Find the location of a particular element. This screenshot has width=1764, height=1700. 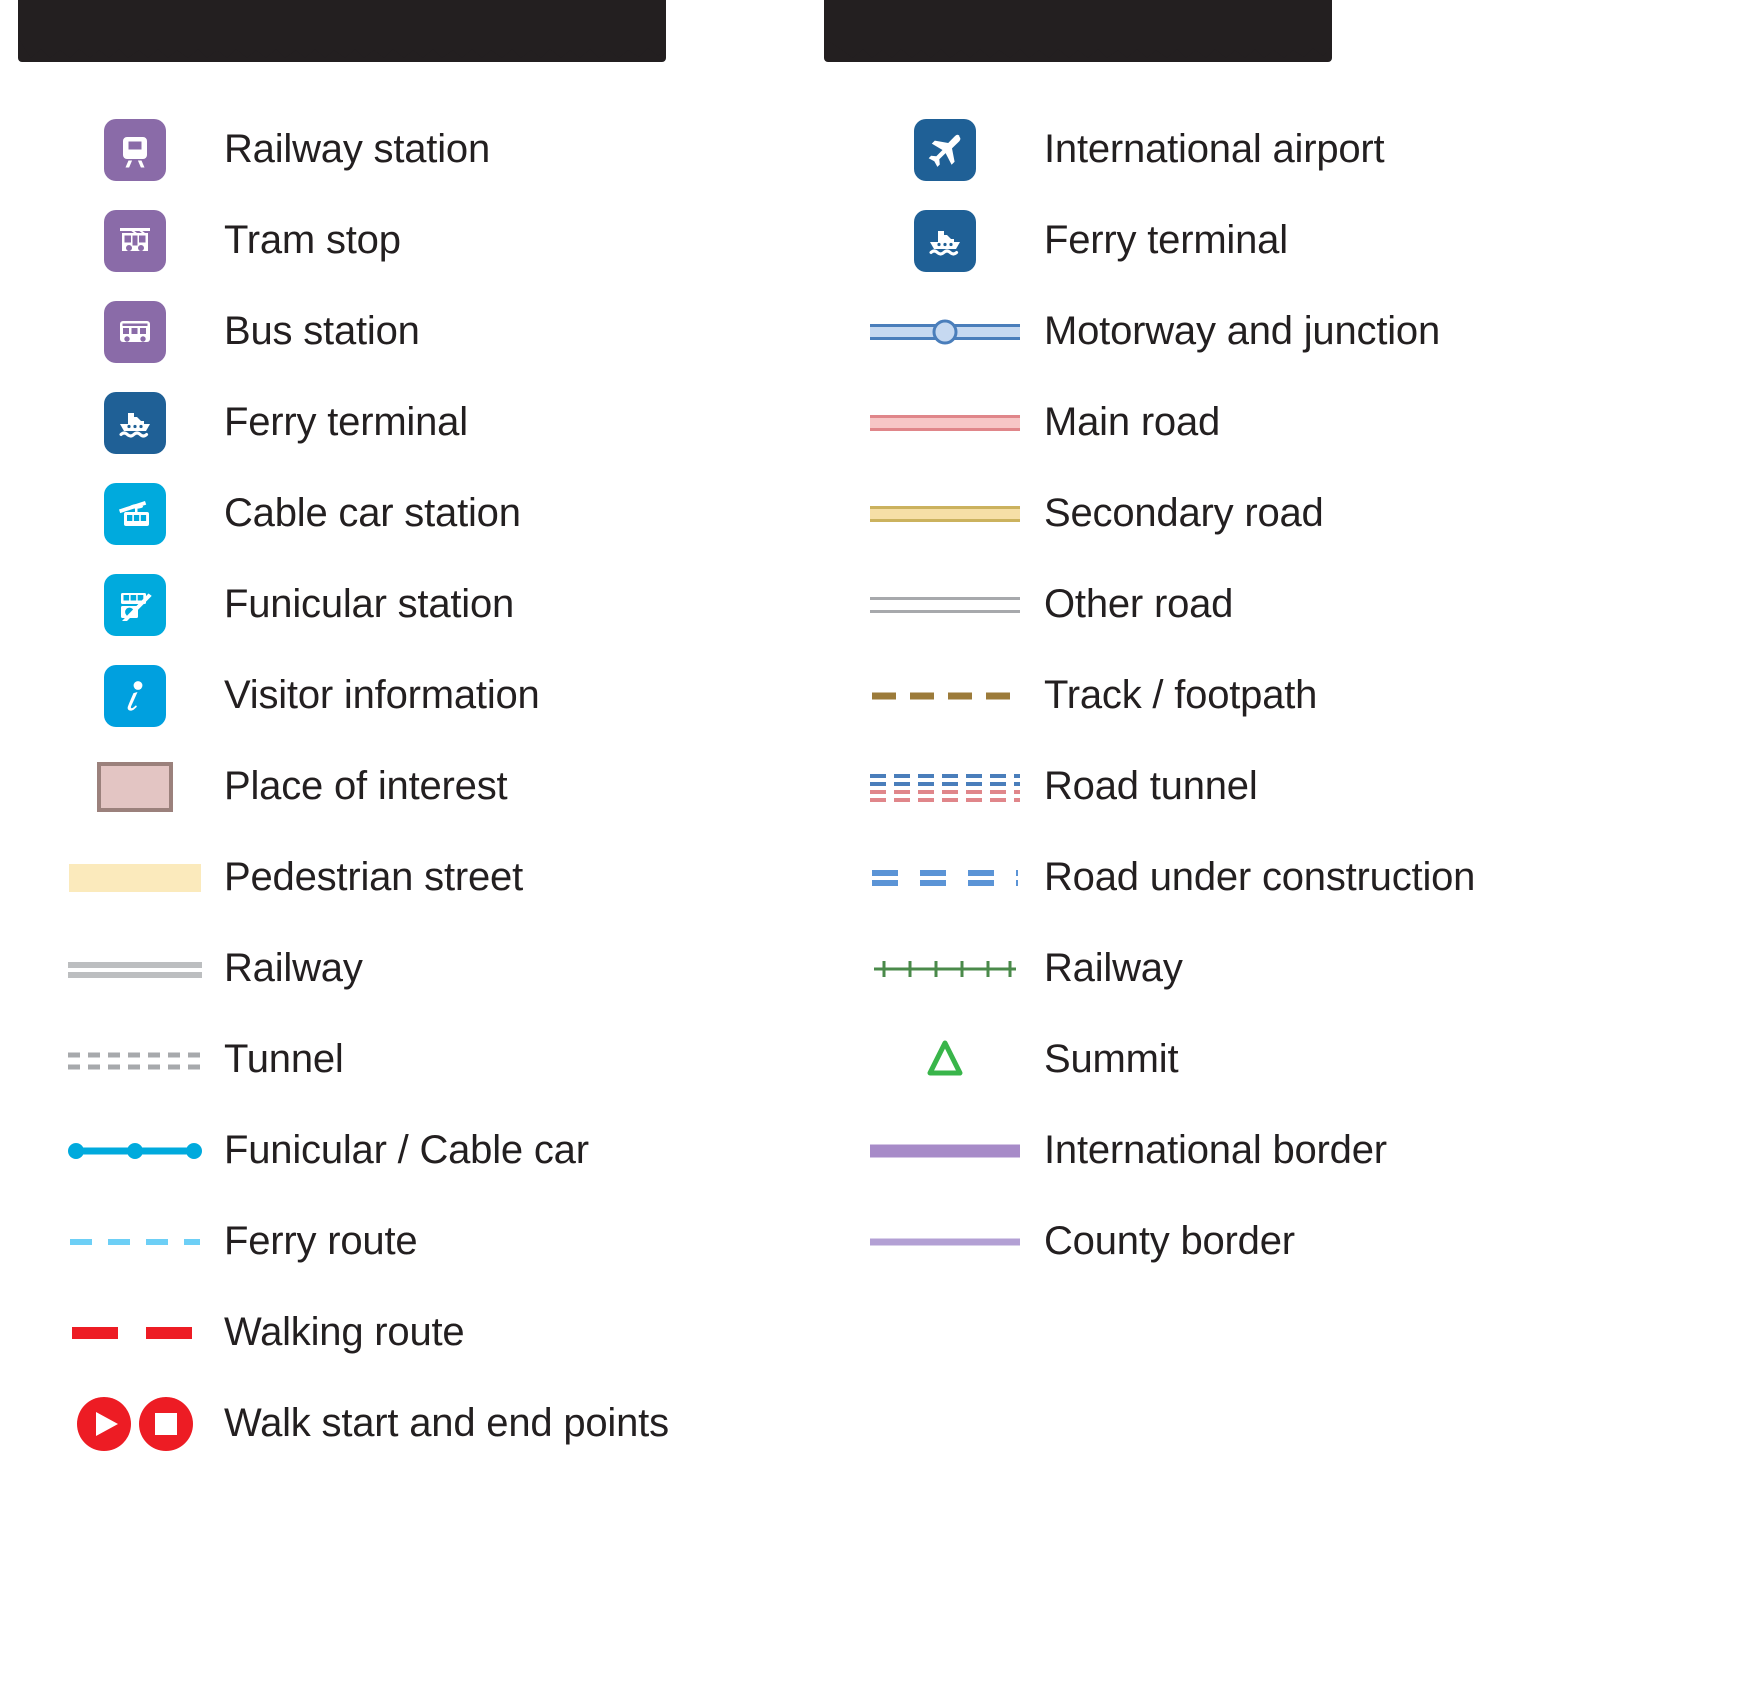

railway-station-icon is located at coordinates (135, 149).